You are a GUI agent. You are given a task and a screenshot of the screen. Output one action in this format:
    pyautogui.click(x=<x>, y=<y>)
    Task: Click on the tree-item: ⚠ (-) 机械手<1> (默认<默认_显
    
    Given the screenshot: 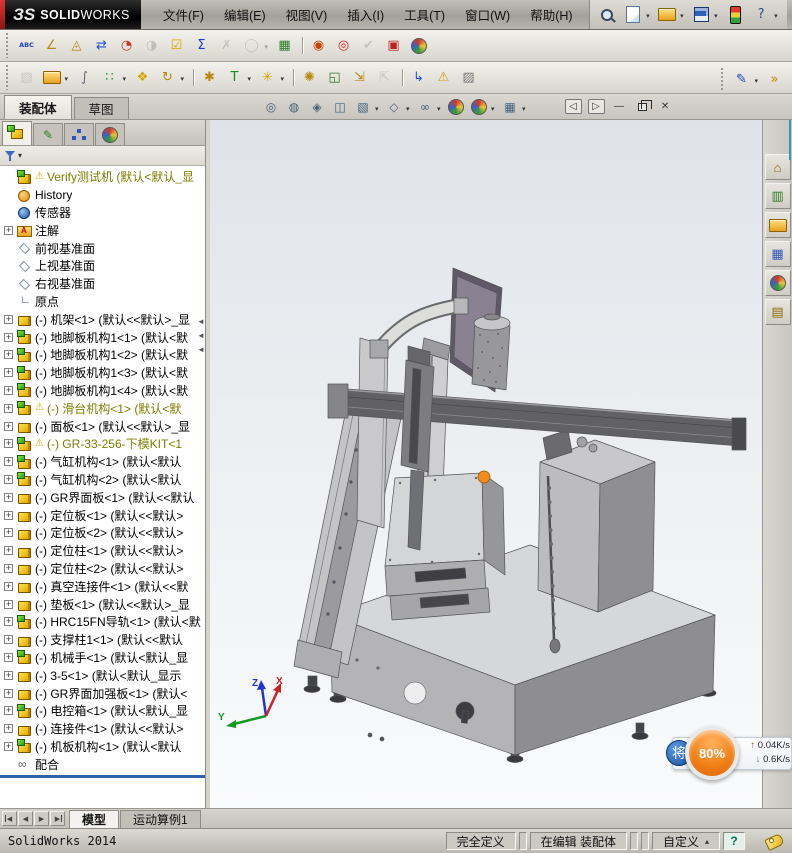 What is the action you would take?
    pyautogui.click(x=102, y=658)
    